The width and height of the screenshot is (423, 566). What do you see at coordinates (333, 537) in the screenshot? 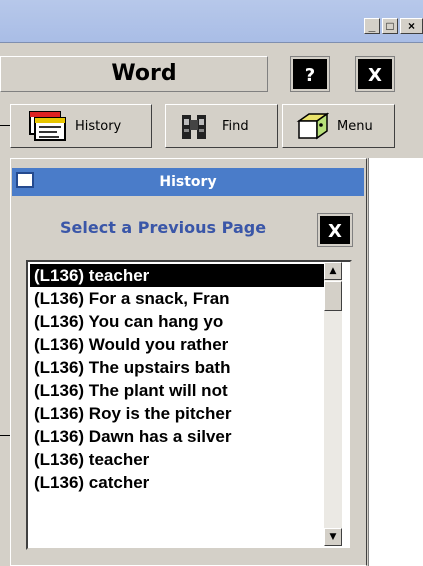
I see `scroll-down-button: ▼` at bounding box center [333, 537].